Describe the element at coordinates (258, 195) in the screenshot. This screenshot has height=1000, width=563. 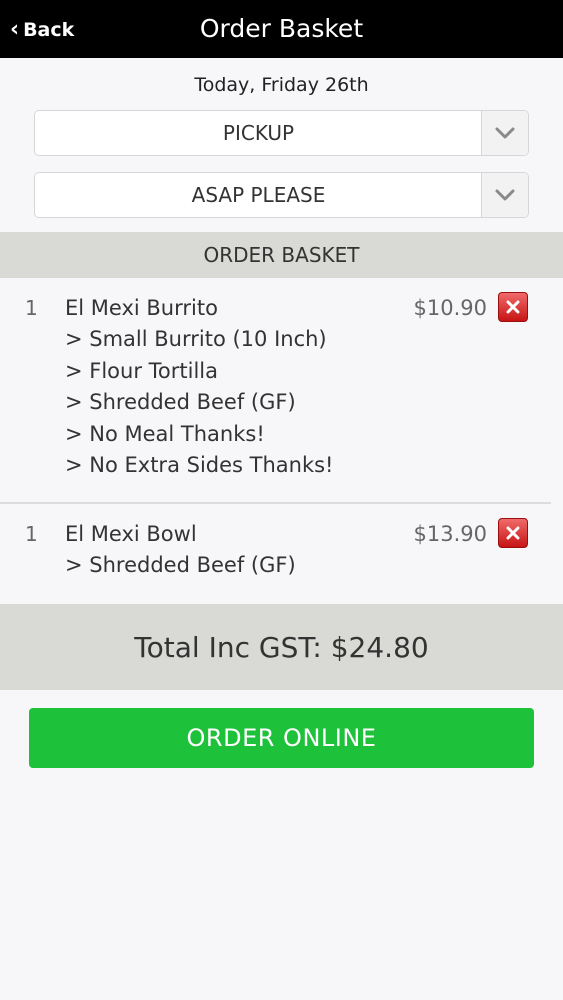
I see `pickup-time-value: ASAP PLEASE` at that location.